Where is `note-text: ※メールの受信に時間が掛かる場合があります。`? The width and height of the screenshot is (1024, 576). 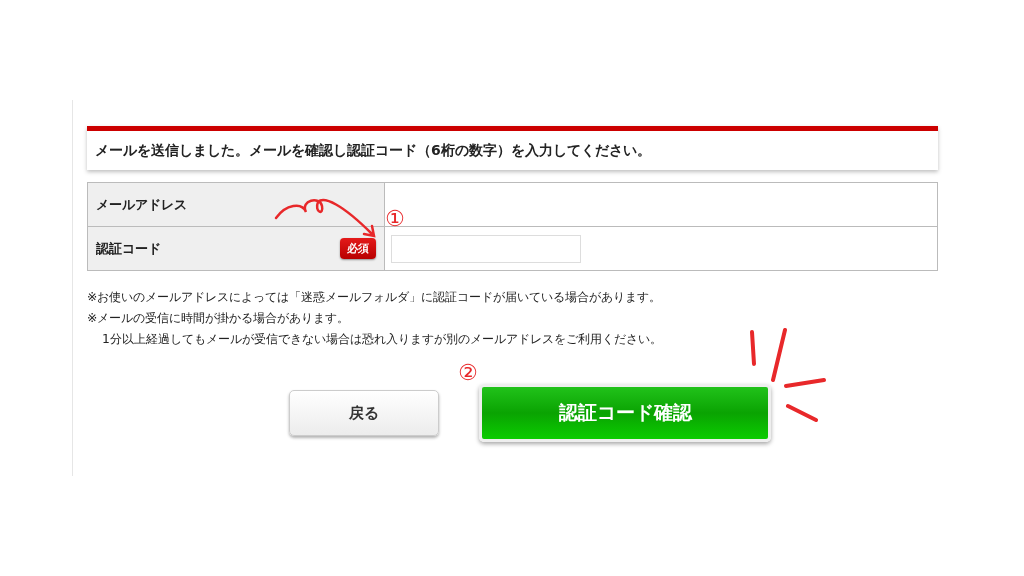
note-text: ※メールの受信に時間が掛かる場合があります。 is located at coordinates (219, 318).